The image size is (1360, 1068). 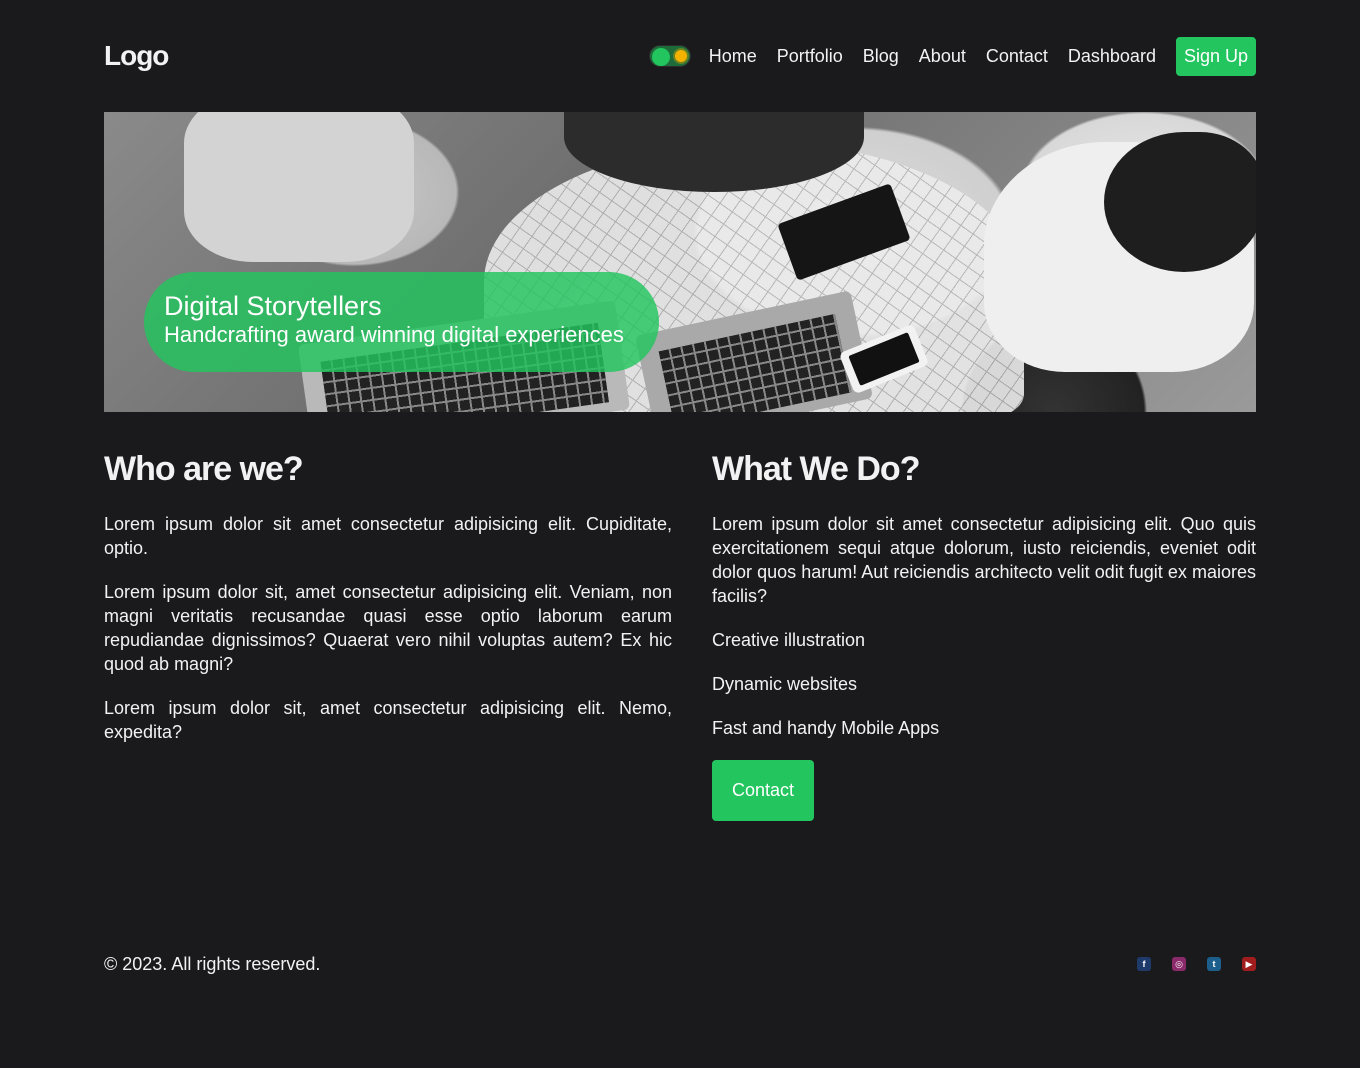 What do you see at coordinates (1112, 56) in the screenshot?
I see `nav-dashboard: Dashboard` at bounding box center [1112, 56].